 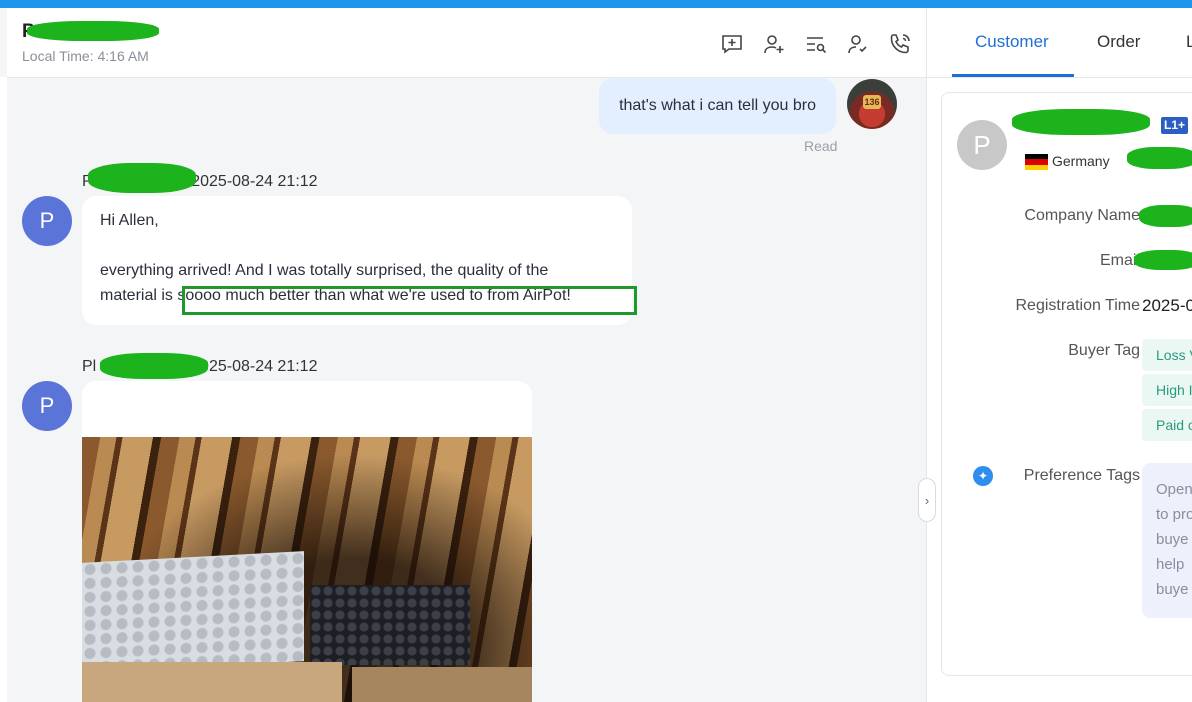 What do you see at coordinates (1167, 355) in the screenshot?
I see `buyer-tag: Loss V` at bounding box center [1167, 355].